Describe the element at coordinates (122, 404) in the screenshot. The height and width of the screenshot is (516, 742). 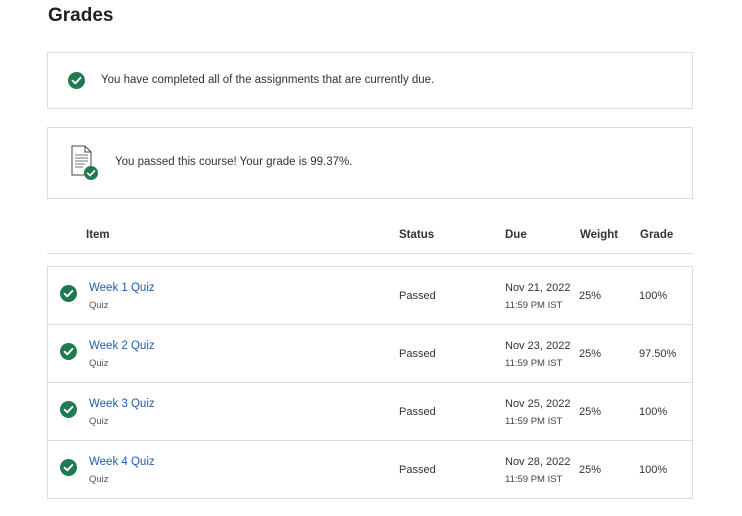
I see `item-link: Week 3 Quiz` at that location.